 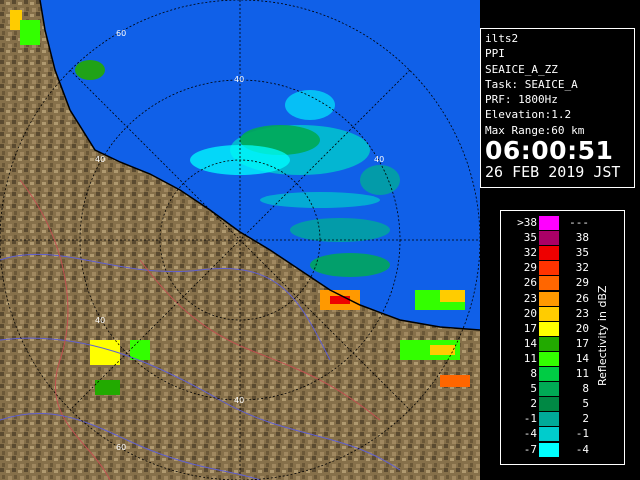 I want to click on legend-row: 32 35, so click(x=551, y=253).